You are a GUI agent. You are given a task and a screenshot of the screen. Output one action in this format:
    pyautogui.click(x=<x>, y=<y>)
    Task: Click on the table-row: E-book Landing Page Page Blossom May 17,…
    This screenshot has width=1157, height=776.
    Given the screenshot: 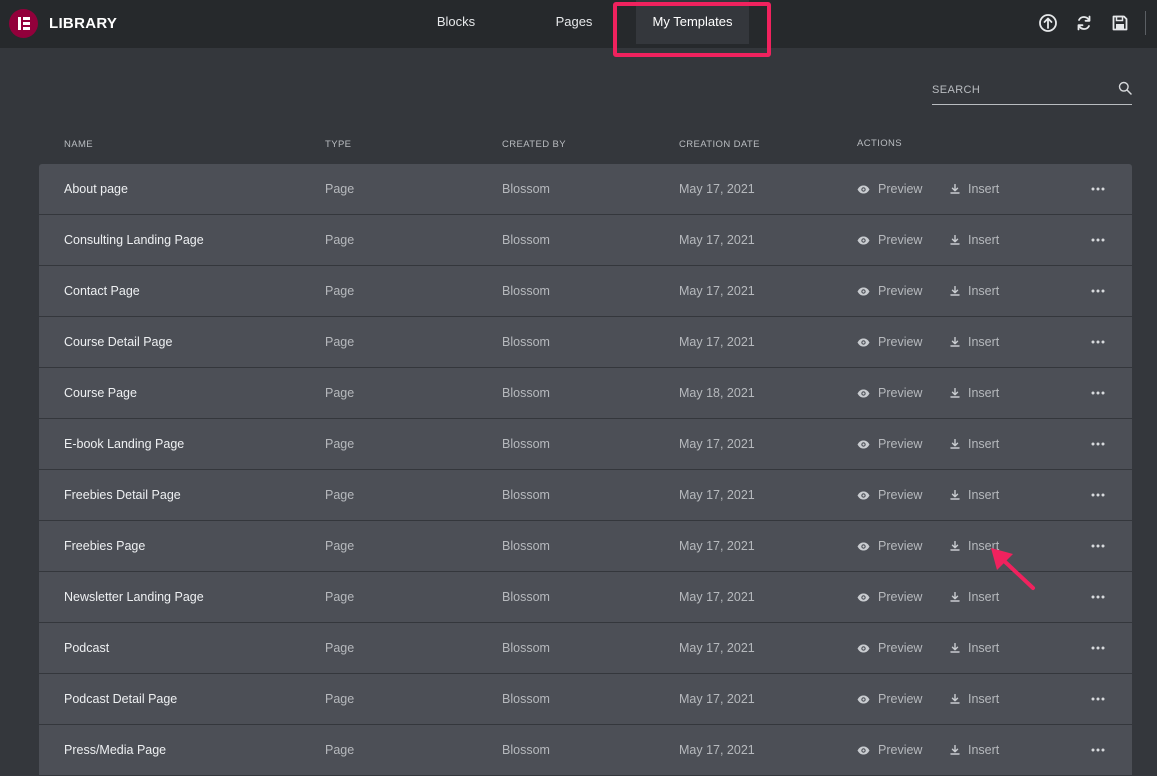 What is the action you would take?
    pyautogui.click(x=585, y=444)
    